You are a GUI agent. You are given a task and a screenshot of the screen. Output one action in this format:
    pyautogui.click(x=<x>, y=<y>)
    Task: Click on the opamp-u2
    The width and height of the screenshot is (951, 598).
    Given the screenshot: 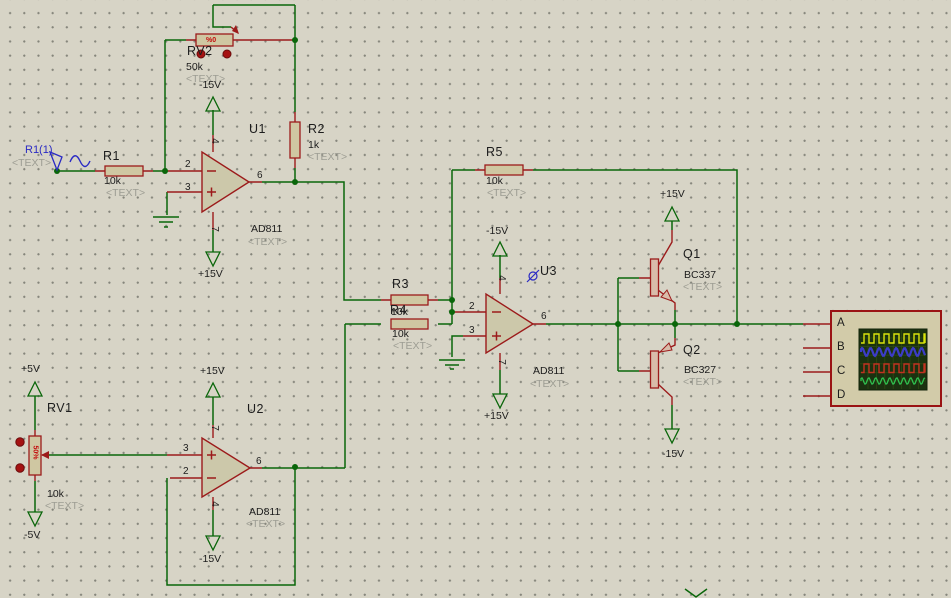 What is the action you would take?
    pyautogui.click(x=226, y=467)
    